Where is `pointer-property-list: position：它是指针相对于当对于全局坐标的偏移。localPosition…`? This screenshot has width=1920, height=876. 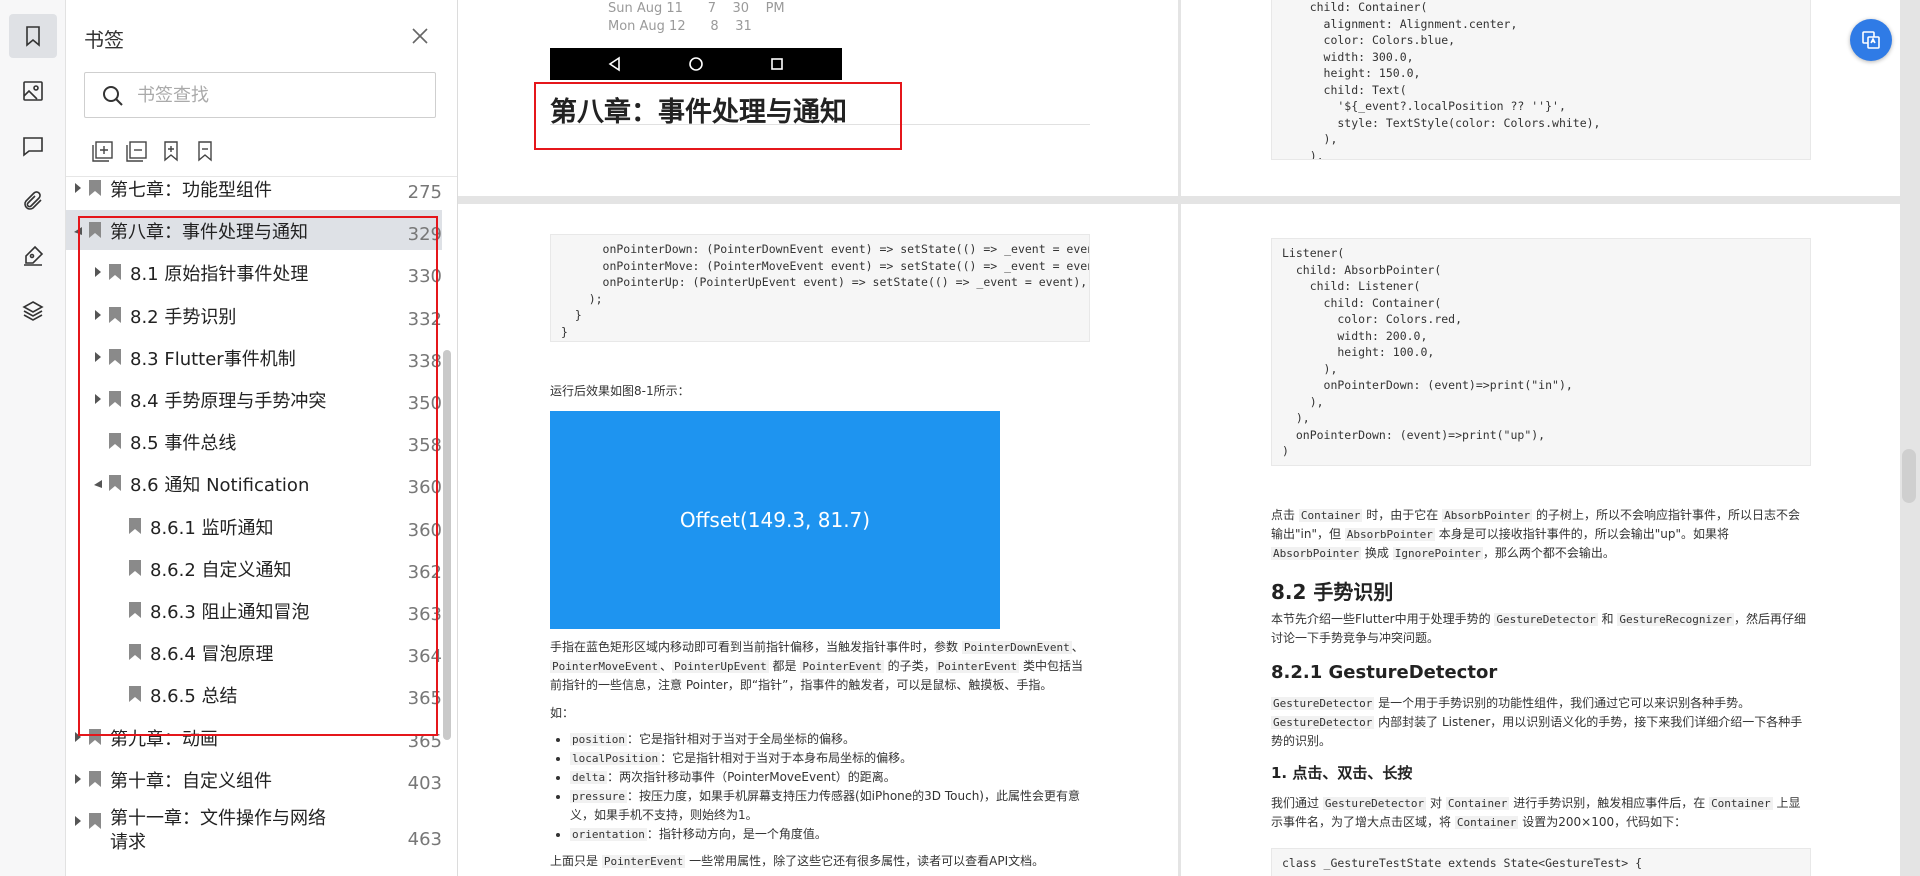
pointer-property-list: position：它是指针相对于当对于全局坐标的偏移。localPosition… is located at coordinates (830, 787).